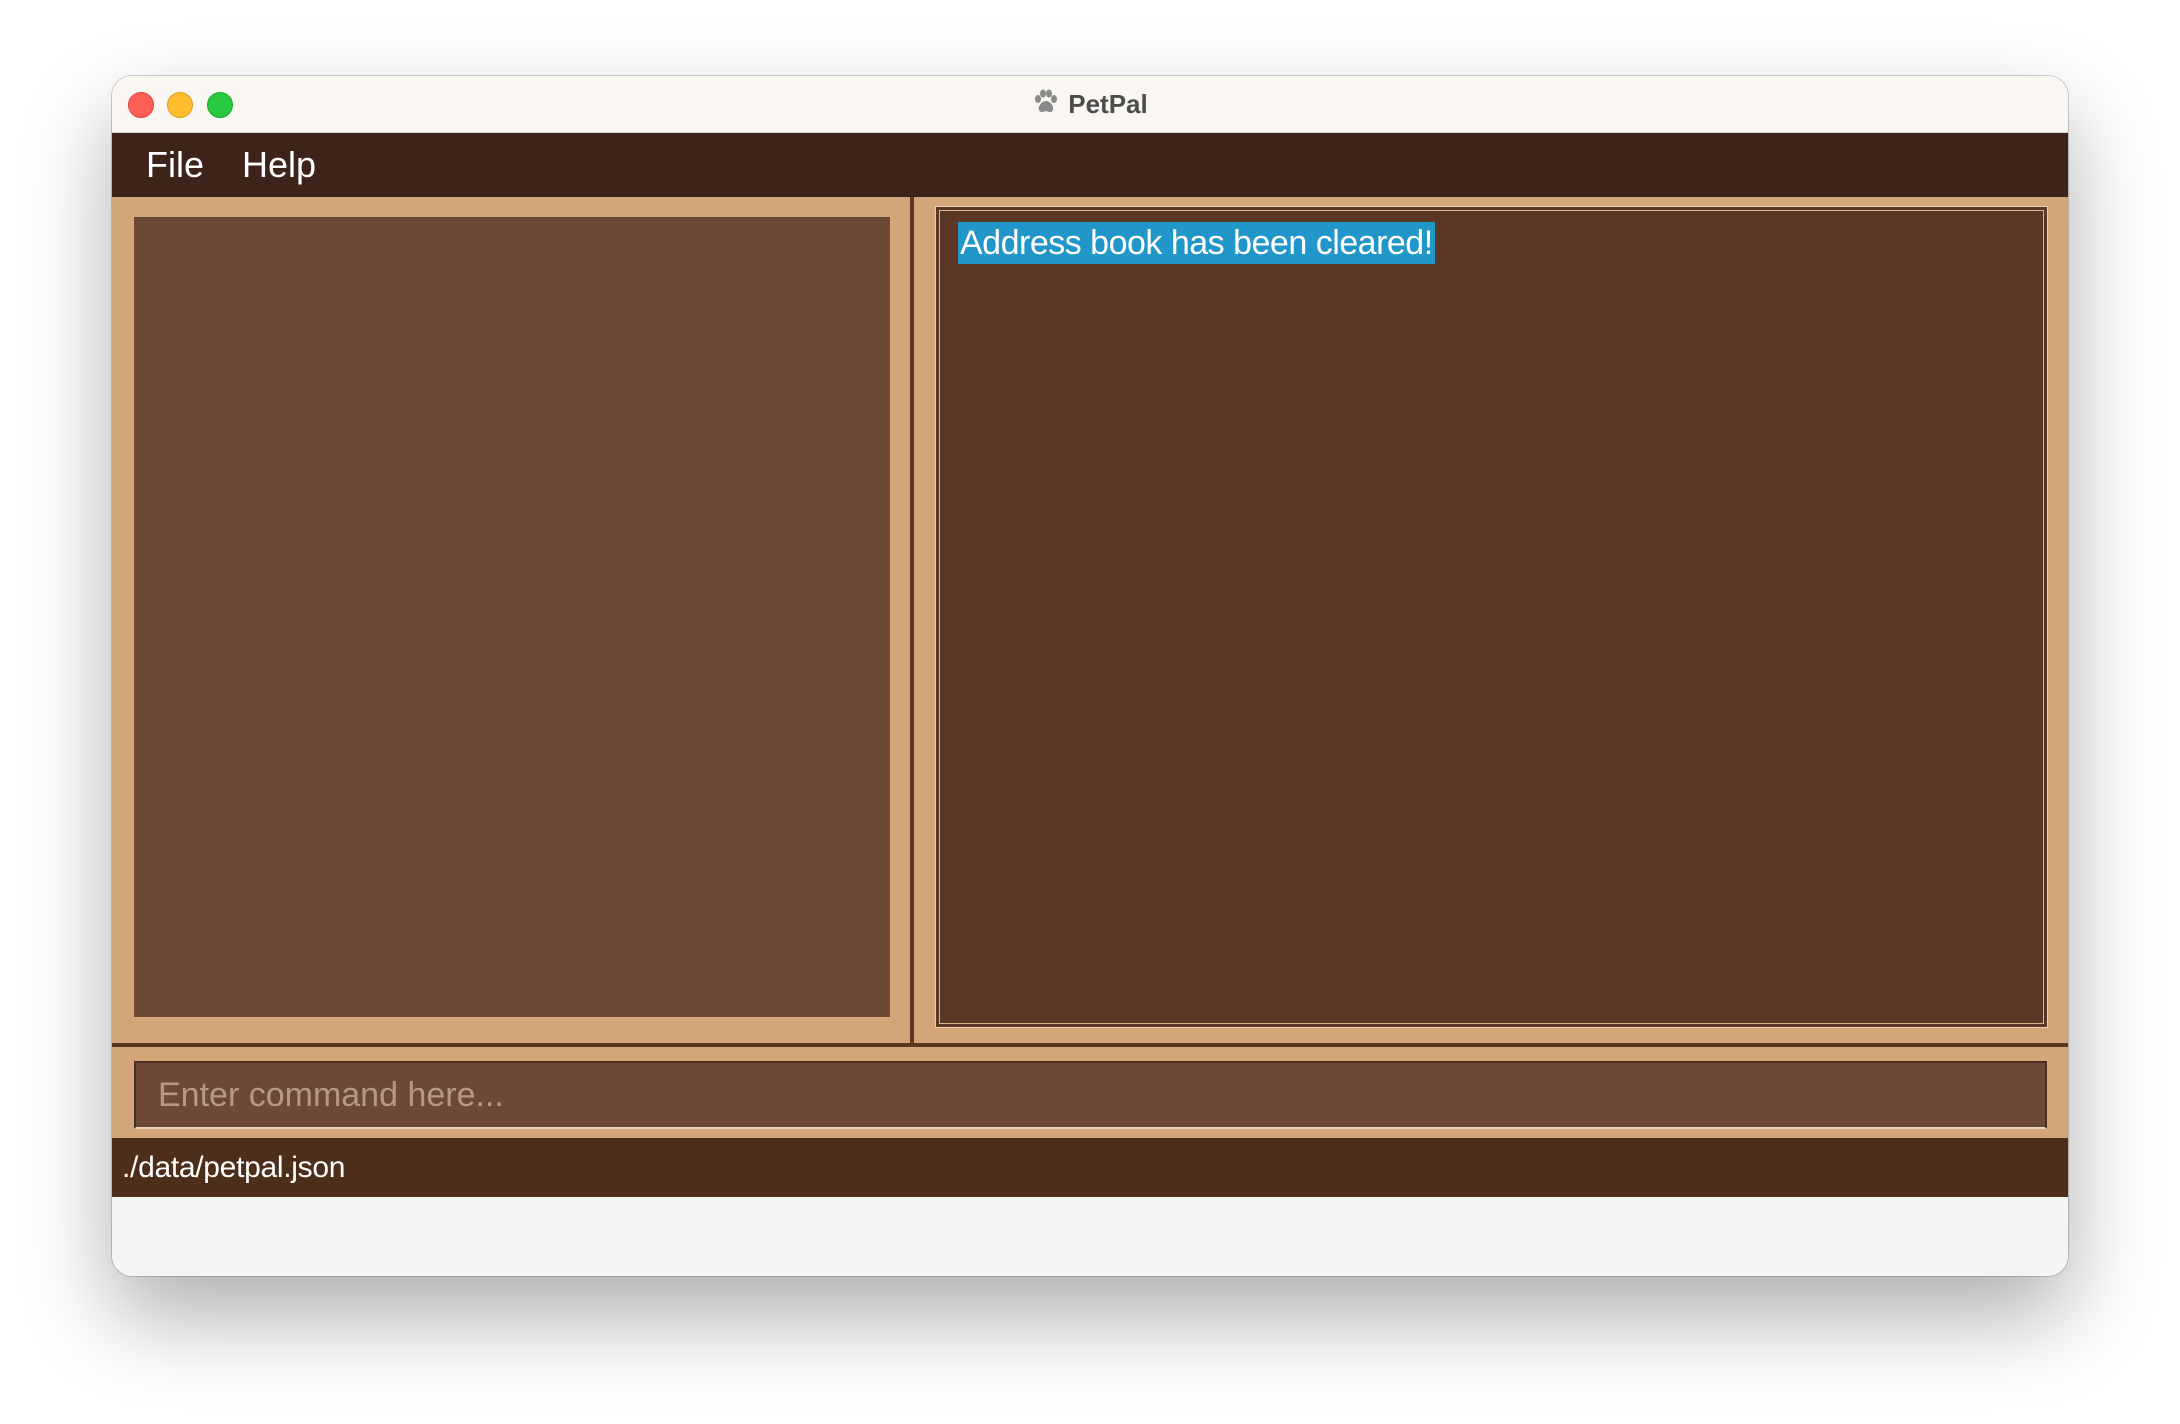 The height and width of the screenshot is (1424, 2180). I want to click on title-bar: PetPal, so click(1090, 104).